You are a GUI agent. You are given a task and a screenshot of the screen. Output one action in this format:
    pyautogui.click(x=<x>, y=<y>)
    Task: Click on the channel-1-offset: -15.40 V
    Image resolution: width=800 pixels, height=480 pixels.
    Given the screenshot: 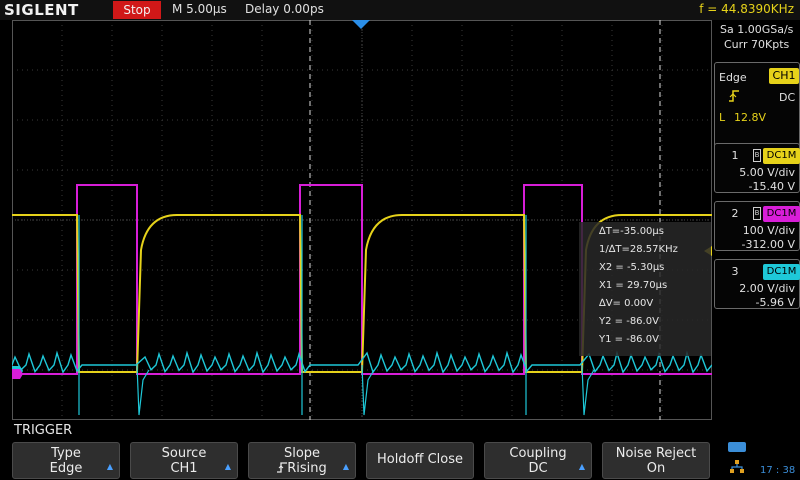 What is the action you would take?
    pyautogui.click(x=771, y=186)
    